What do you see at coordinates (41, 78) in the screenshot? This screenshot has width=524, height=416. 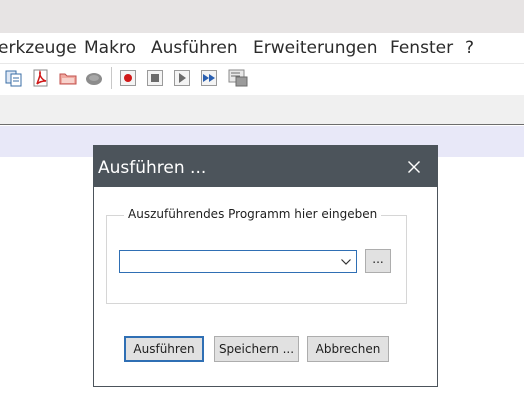 I see `pdf-icon` at bounding box center [41, 78].